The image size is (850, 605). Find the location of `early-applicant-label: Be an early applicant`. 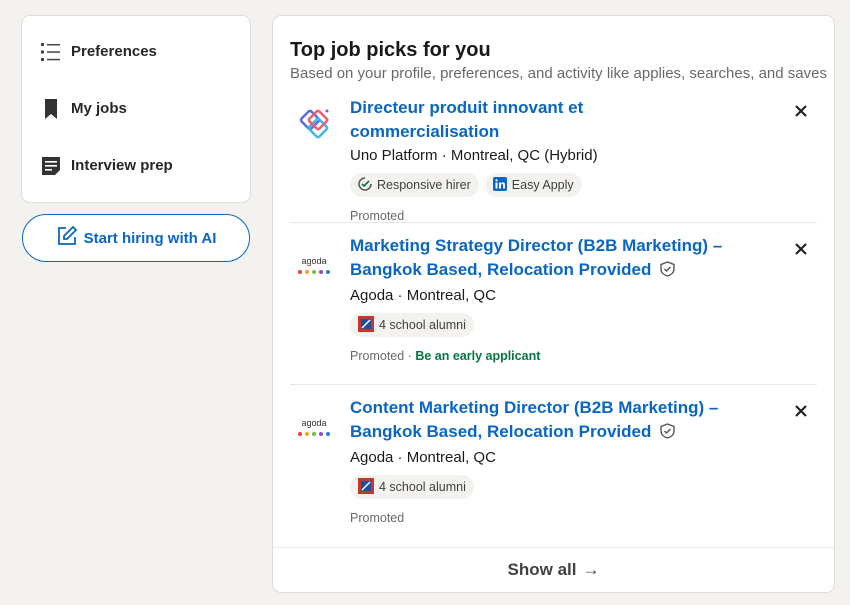

early-applicant-label: Be an early applicant is located at coordinates (478, 356).